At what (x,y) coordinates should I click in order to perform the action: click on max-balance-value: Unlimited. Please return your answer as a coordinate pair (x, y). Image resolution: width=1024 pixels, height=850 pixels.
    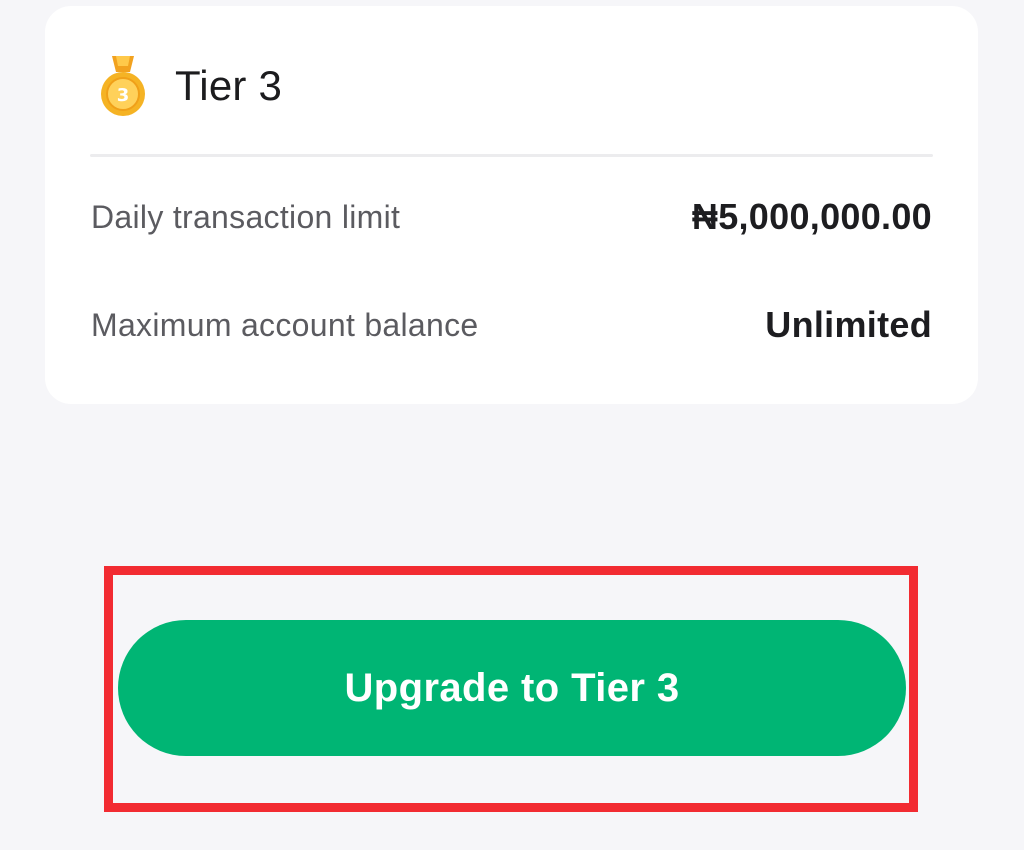
    Looking at the image, I should click on (848, 324).